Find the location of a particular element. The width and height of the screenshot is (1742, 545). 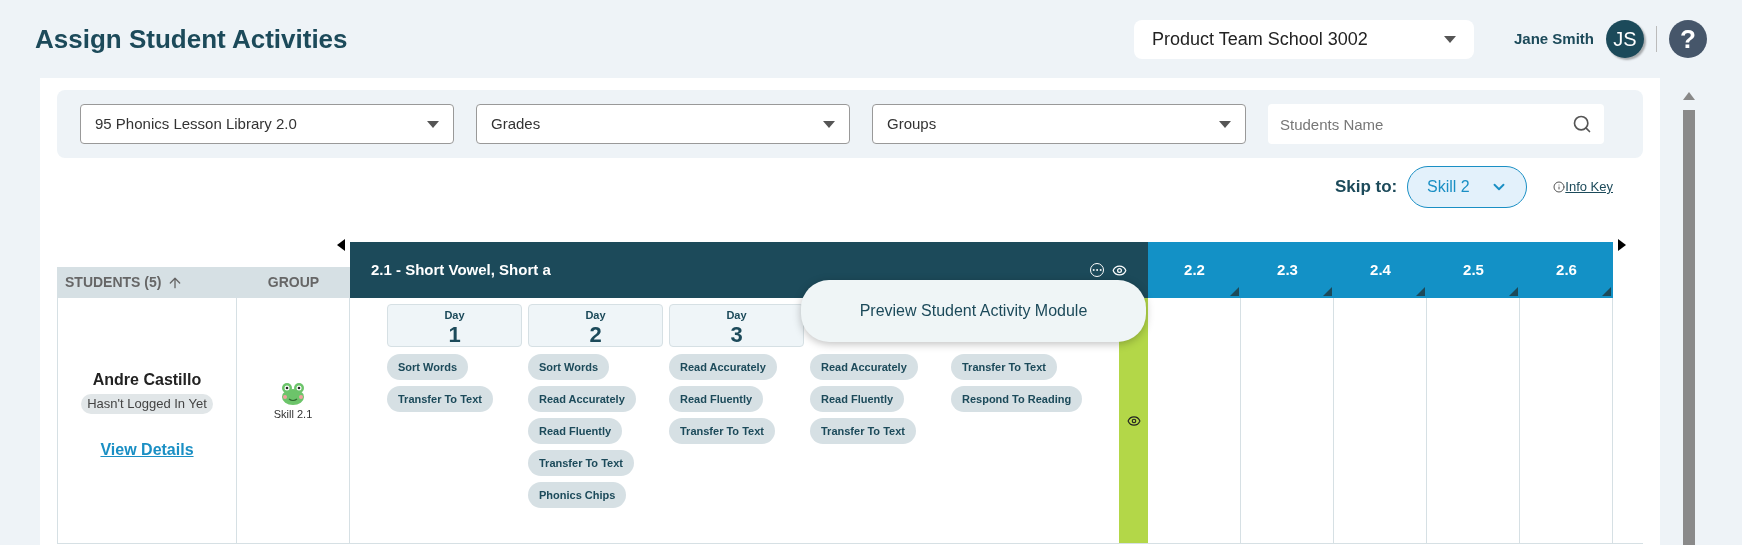

frog-icon is located at coordinates (293, 393).